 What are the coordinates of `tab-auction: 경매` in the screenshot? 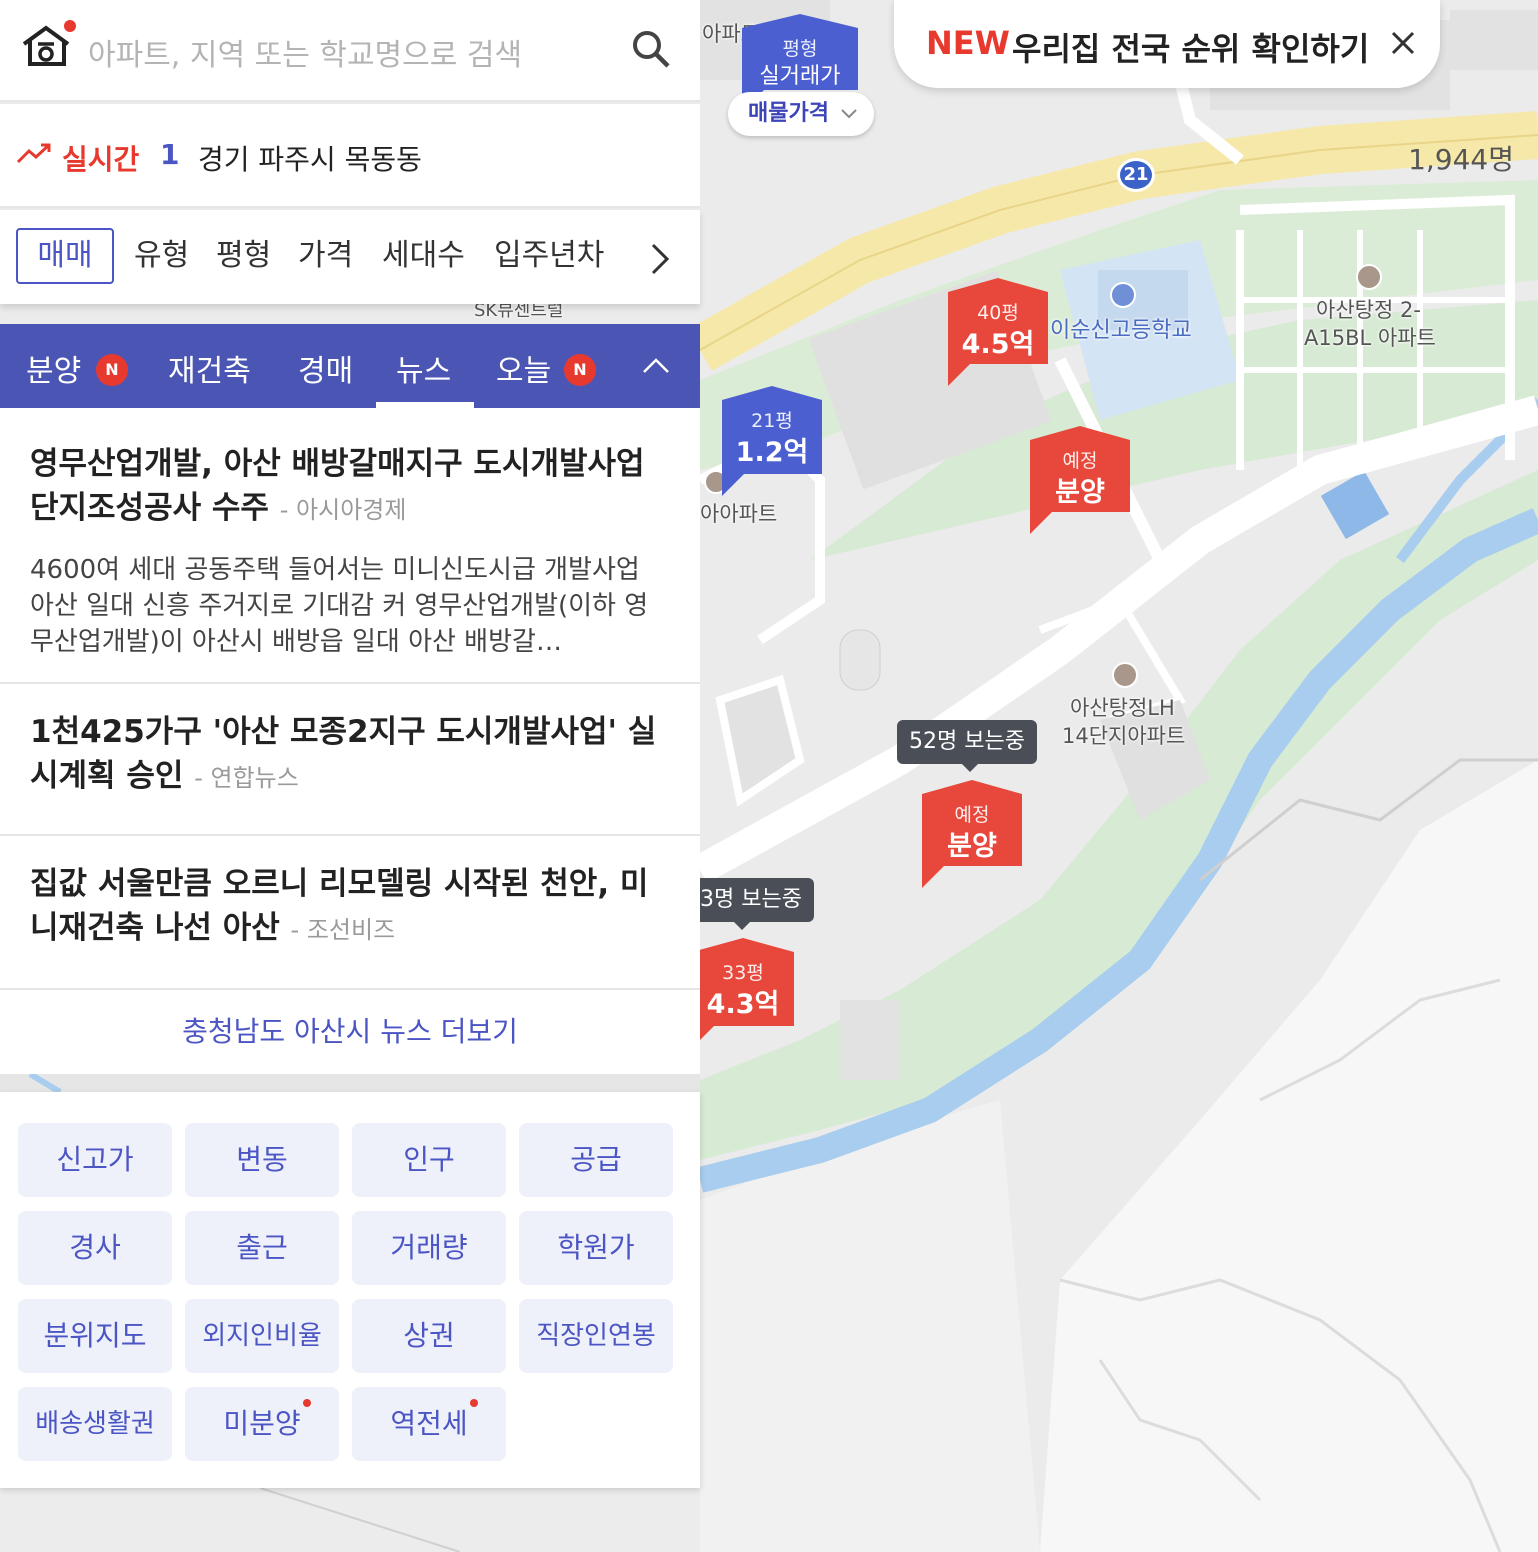 It's located at (325, 368).